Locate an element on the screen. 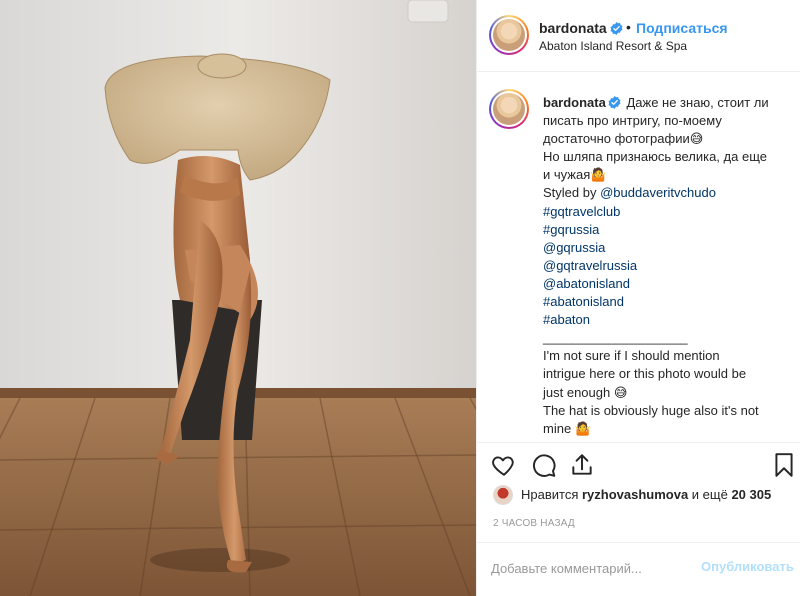 The width and height of the screenshot is (800, 596). share-icon is located at coordinates (582, 465).